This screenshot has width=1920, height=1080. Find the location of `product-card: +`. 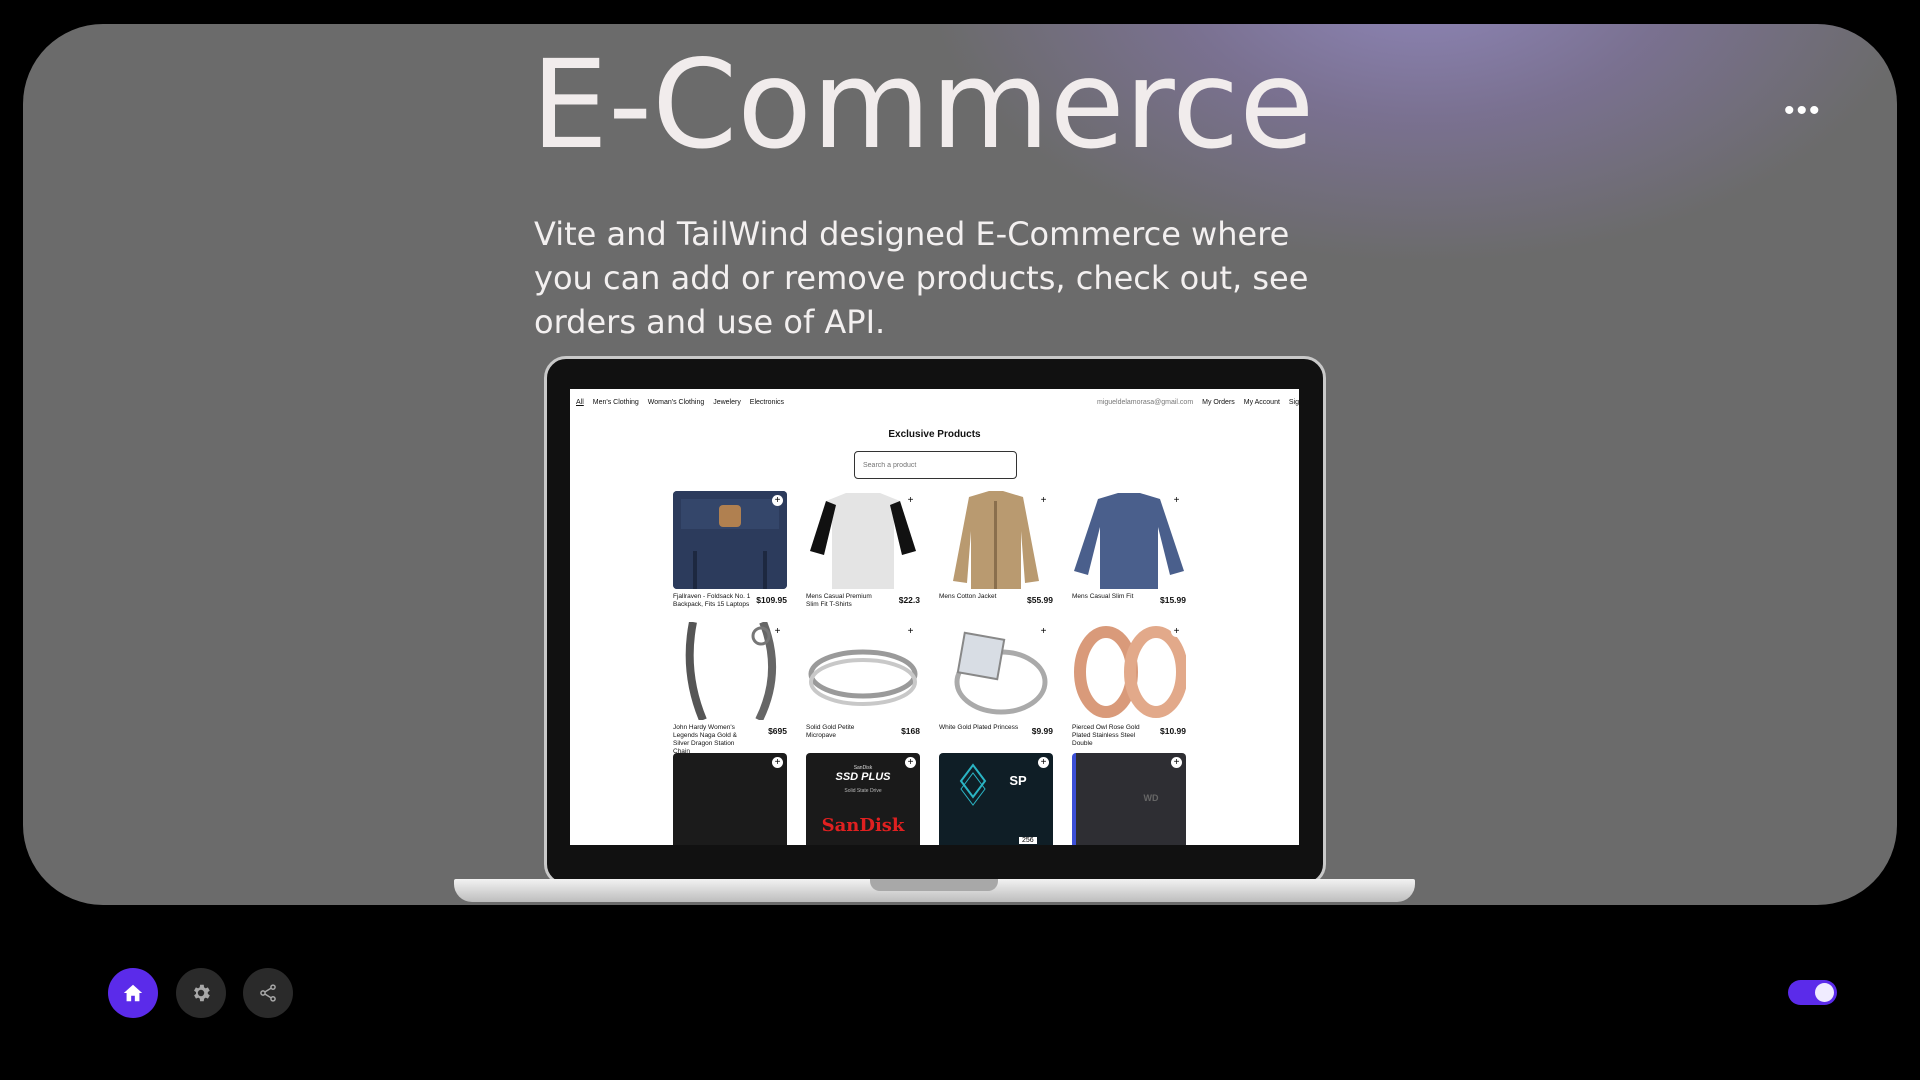

product-card: + is located at coordinates (730, 799).